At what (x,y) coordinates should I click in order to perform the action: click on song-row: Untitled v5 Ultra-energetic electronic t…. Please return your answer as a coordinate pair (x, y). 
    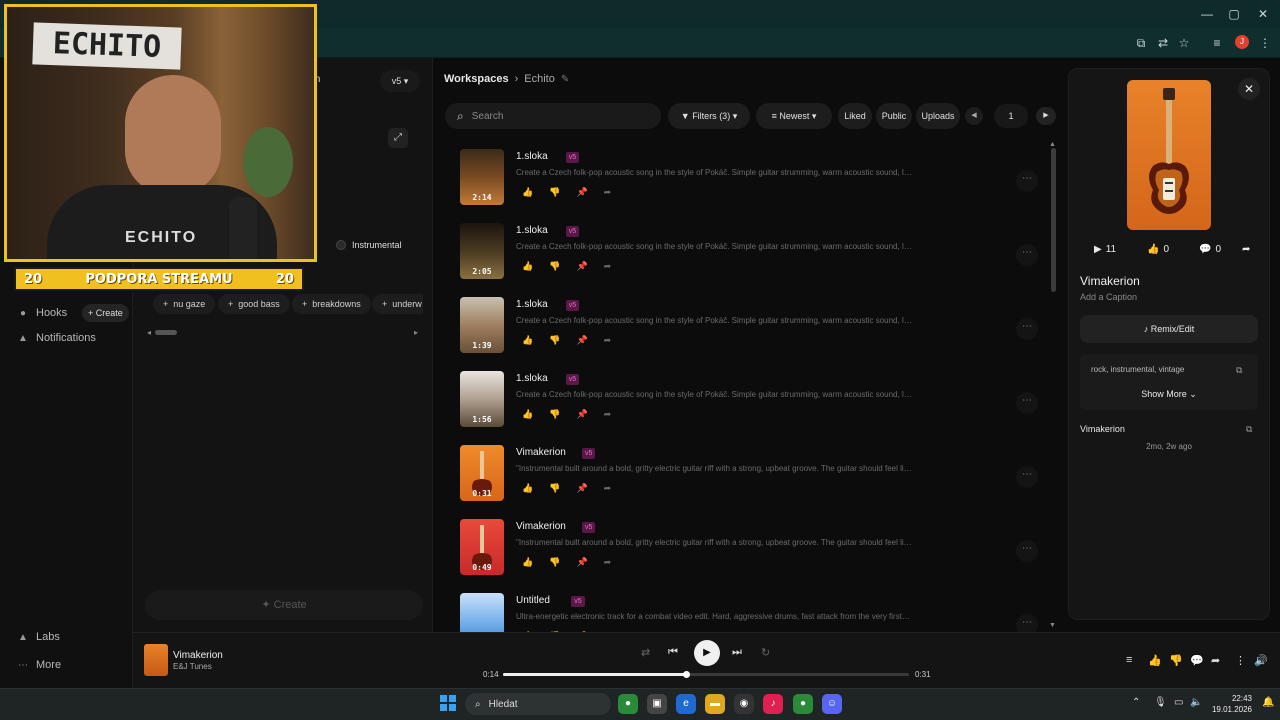
    Looking at the image, I should click on (755, 612).